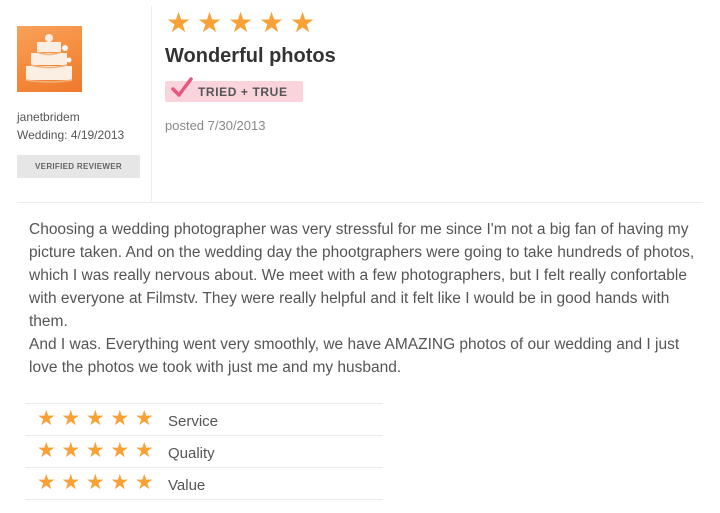 The image size is (720, 513). I want to click on tried-true-label: TRIED + TRUE, so click(243, 92).